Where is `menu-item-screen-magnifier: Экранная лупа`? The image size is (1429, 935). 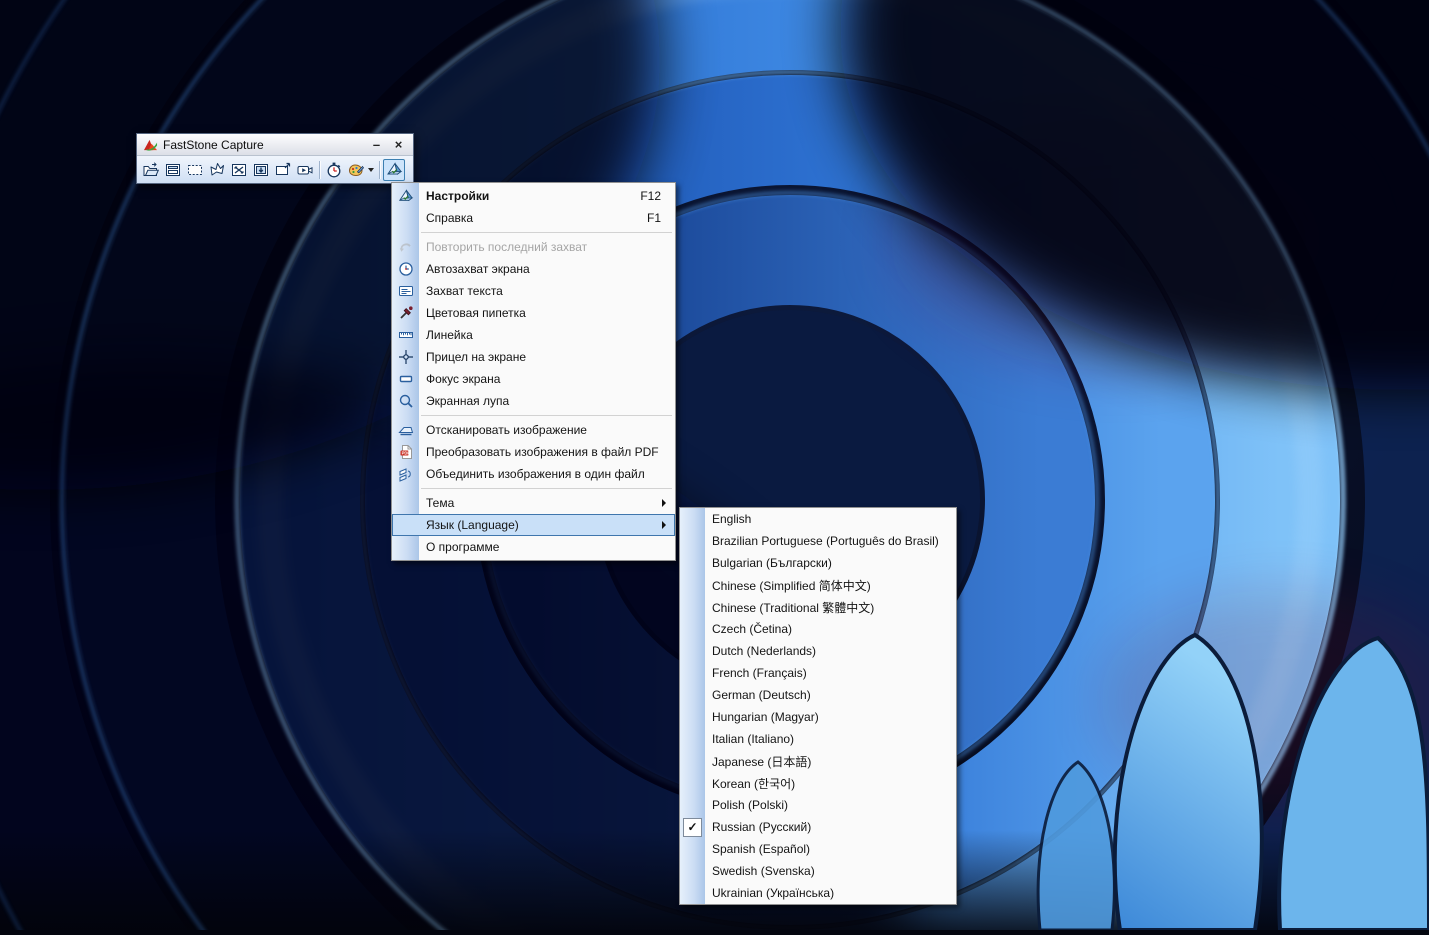
menu-item-screen-magnifier: Экранная лупа is located at coordinates (533, 401).